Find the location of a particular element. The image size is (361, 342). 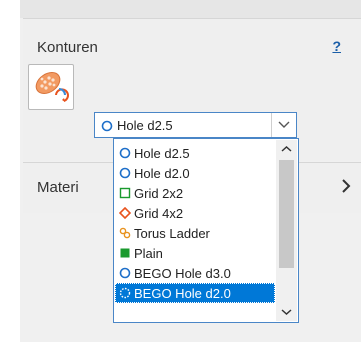

scroll-up-button is located at coordinates (286, 149).